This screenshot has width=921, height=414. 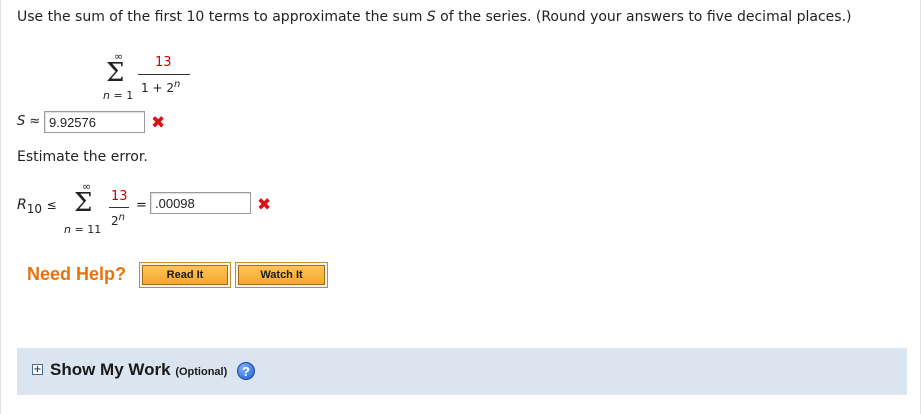 What do you see at coordinates (119, 207) in the screenshot?
I see `series2-fraction-line` at bounding box center [119, 207].